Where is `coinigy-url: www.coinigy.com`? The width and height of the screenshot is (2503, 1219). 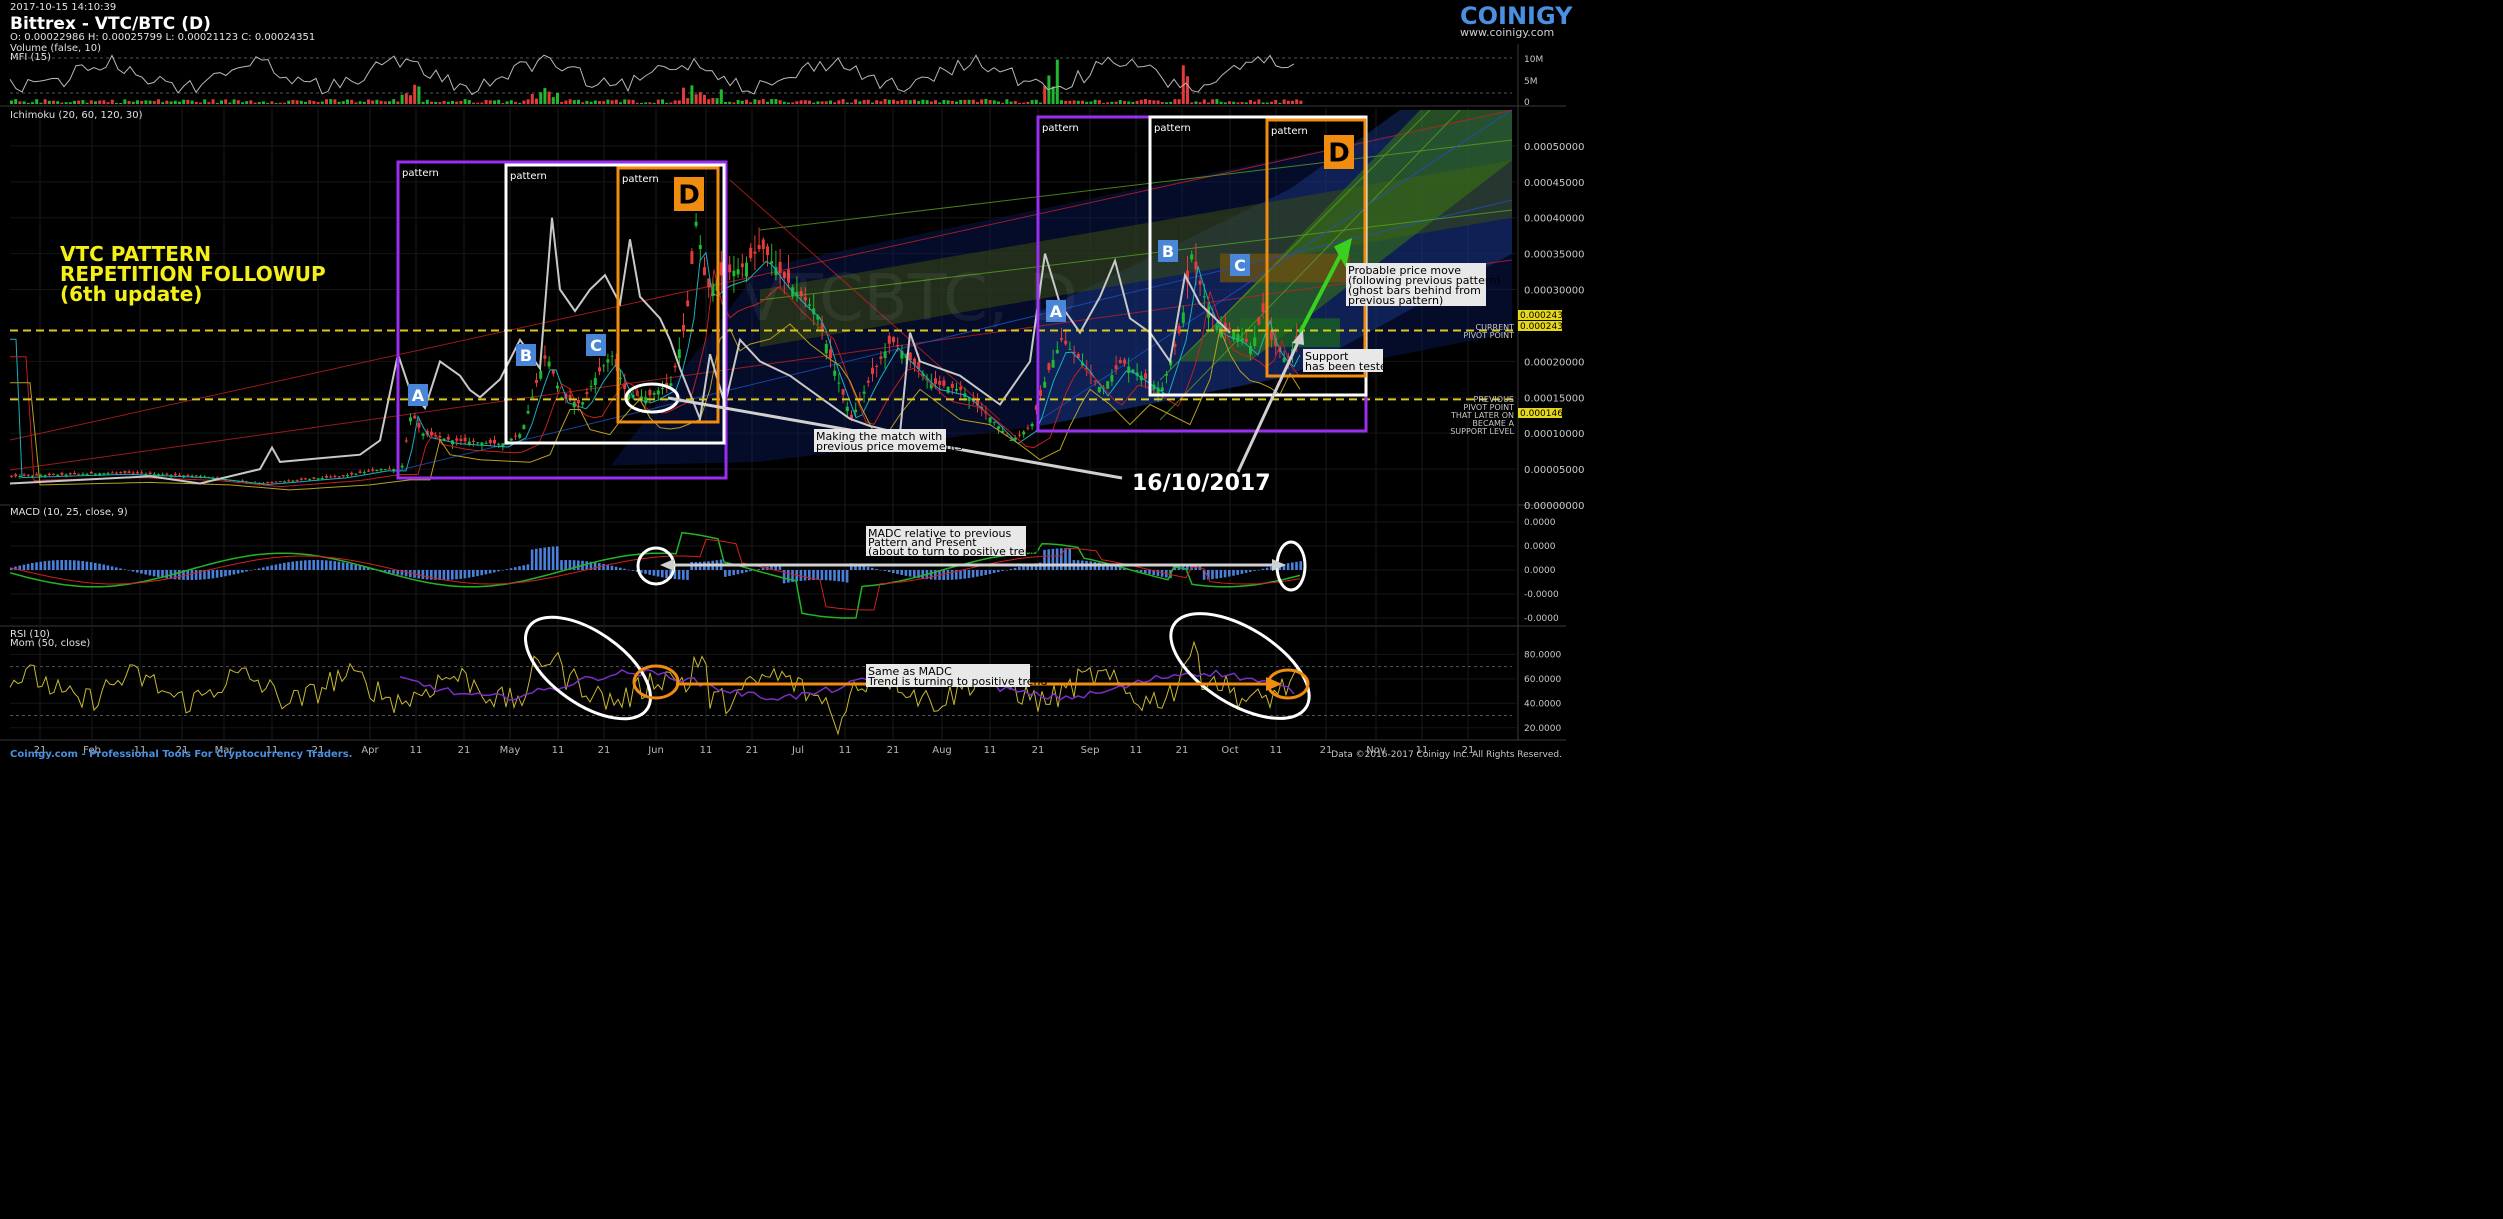
coinigy-url: www.coinigy.com is located at coordinates (1507, 32).